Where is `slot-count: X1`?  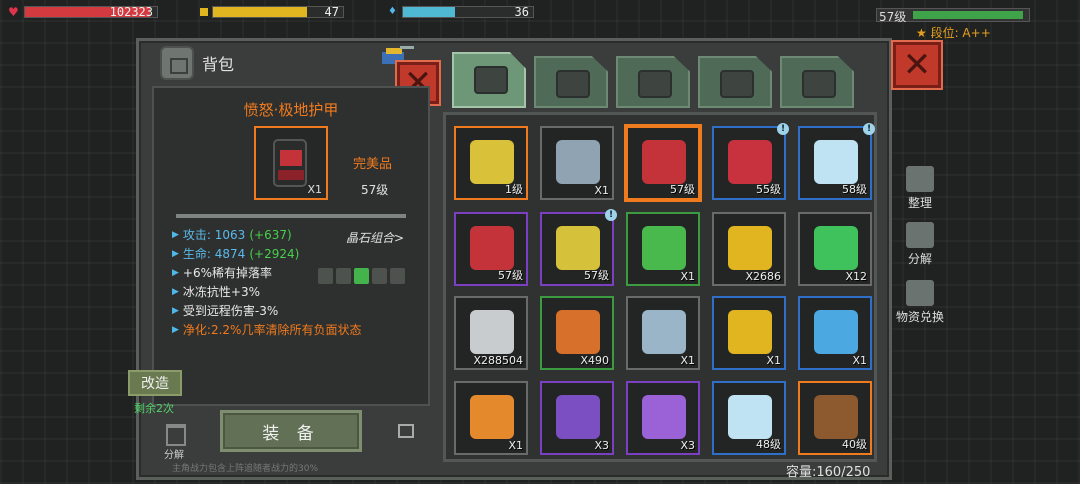 slot-count: X1 is located at coordinates (773, 360).